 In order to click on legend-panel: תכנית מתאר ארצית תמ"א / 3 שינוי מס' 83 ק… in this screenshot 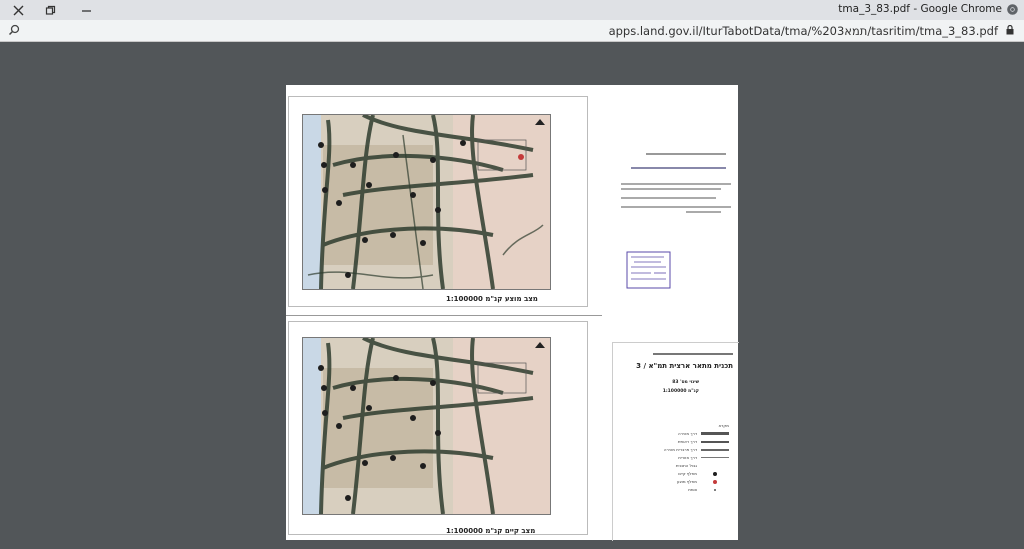, I will do `click(675, 441)`.